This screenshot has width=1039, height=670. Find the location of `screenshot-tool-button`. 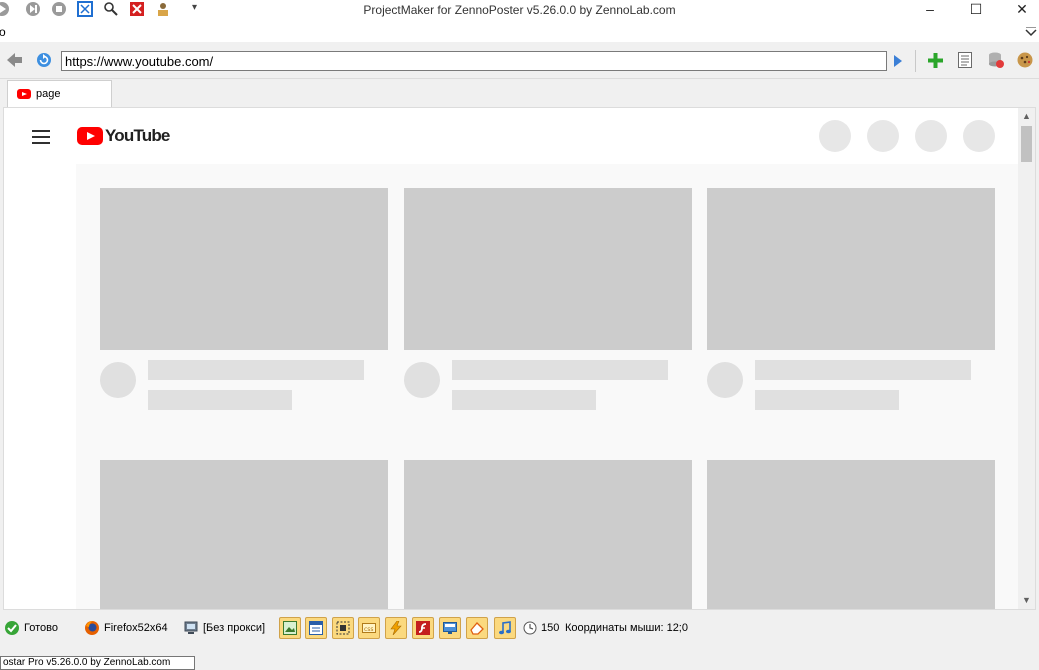

screenshot-tool-button is located at coordinates (290, 628).